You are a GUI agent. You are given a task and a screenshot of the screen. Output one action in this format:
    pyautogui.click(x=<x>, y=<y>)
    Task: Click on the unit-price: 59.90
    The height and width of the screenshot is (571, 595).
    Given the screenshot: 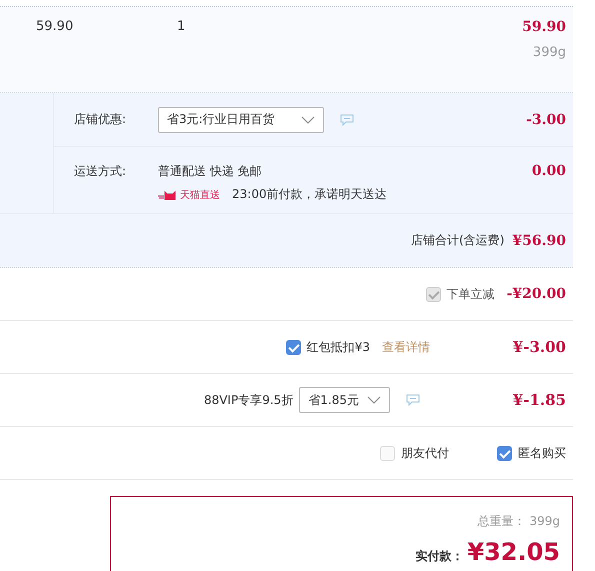 What is the action you would take?
    pyautogui.click(x=55, y=26)
    